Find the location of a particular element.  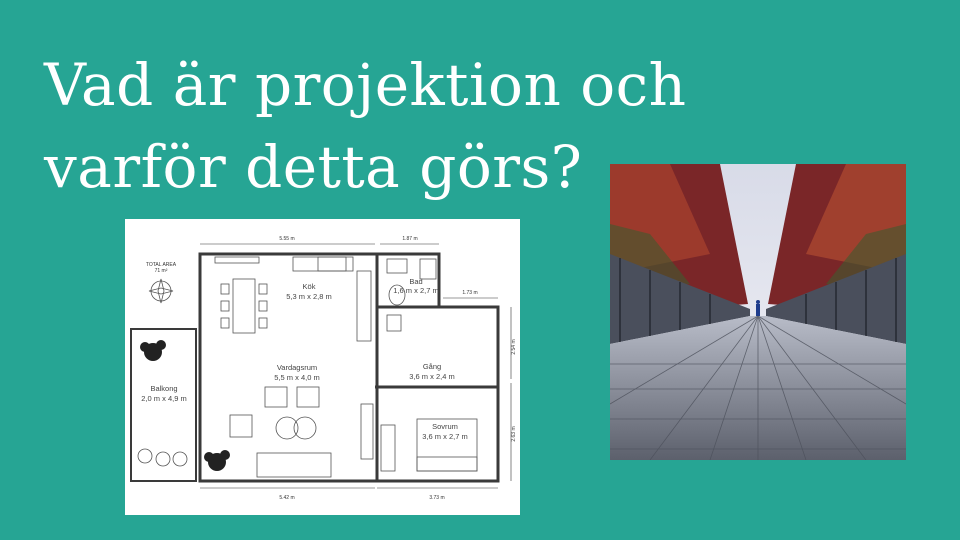

dim-right-upper: 2.54 m is located at coordinates (514, 346).